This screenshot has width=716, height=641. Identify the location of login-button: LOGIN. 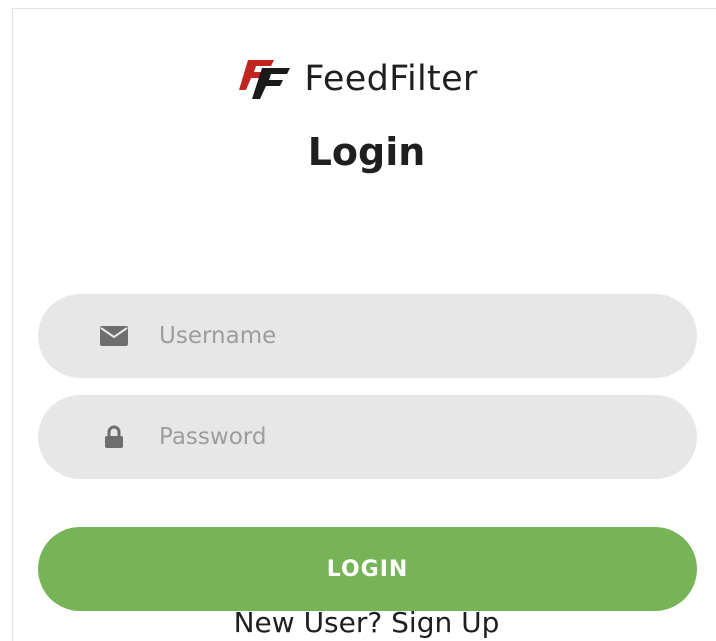
(367, 569).